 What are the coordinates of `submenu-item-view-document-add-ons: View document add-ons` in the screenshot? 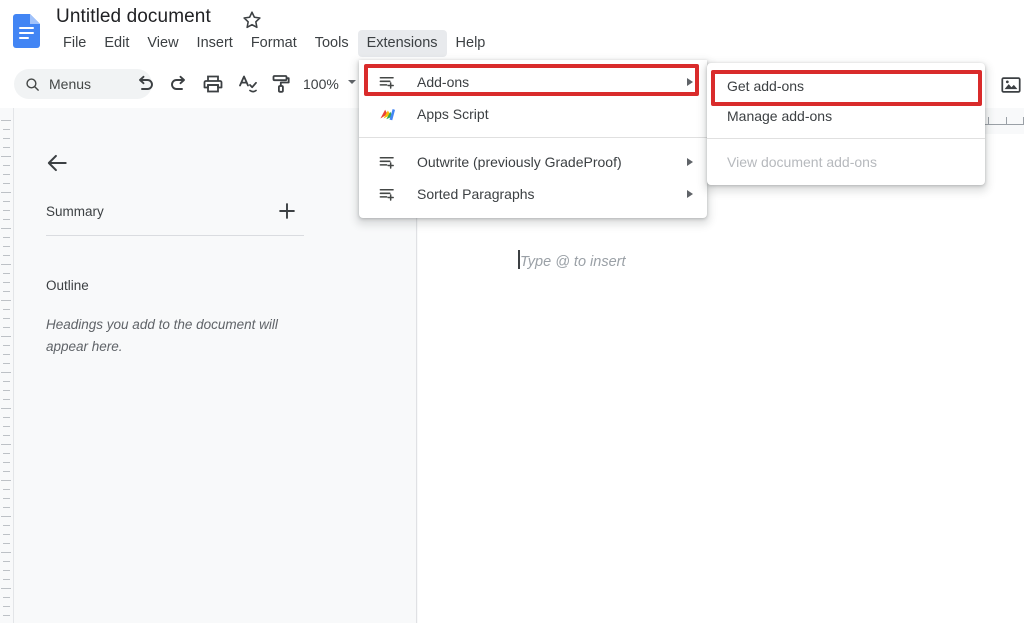 It's located at (846, 162).